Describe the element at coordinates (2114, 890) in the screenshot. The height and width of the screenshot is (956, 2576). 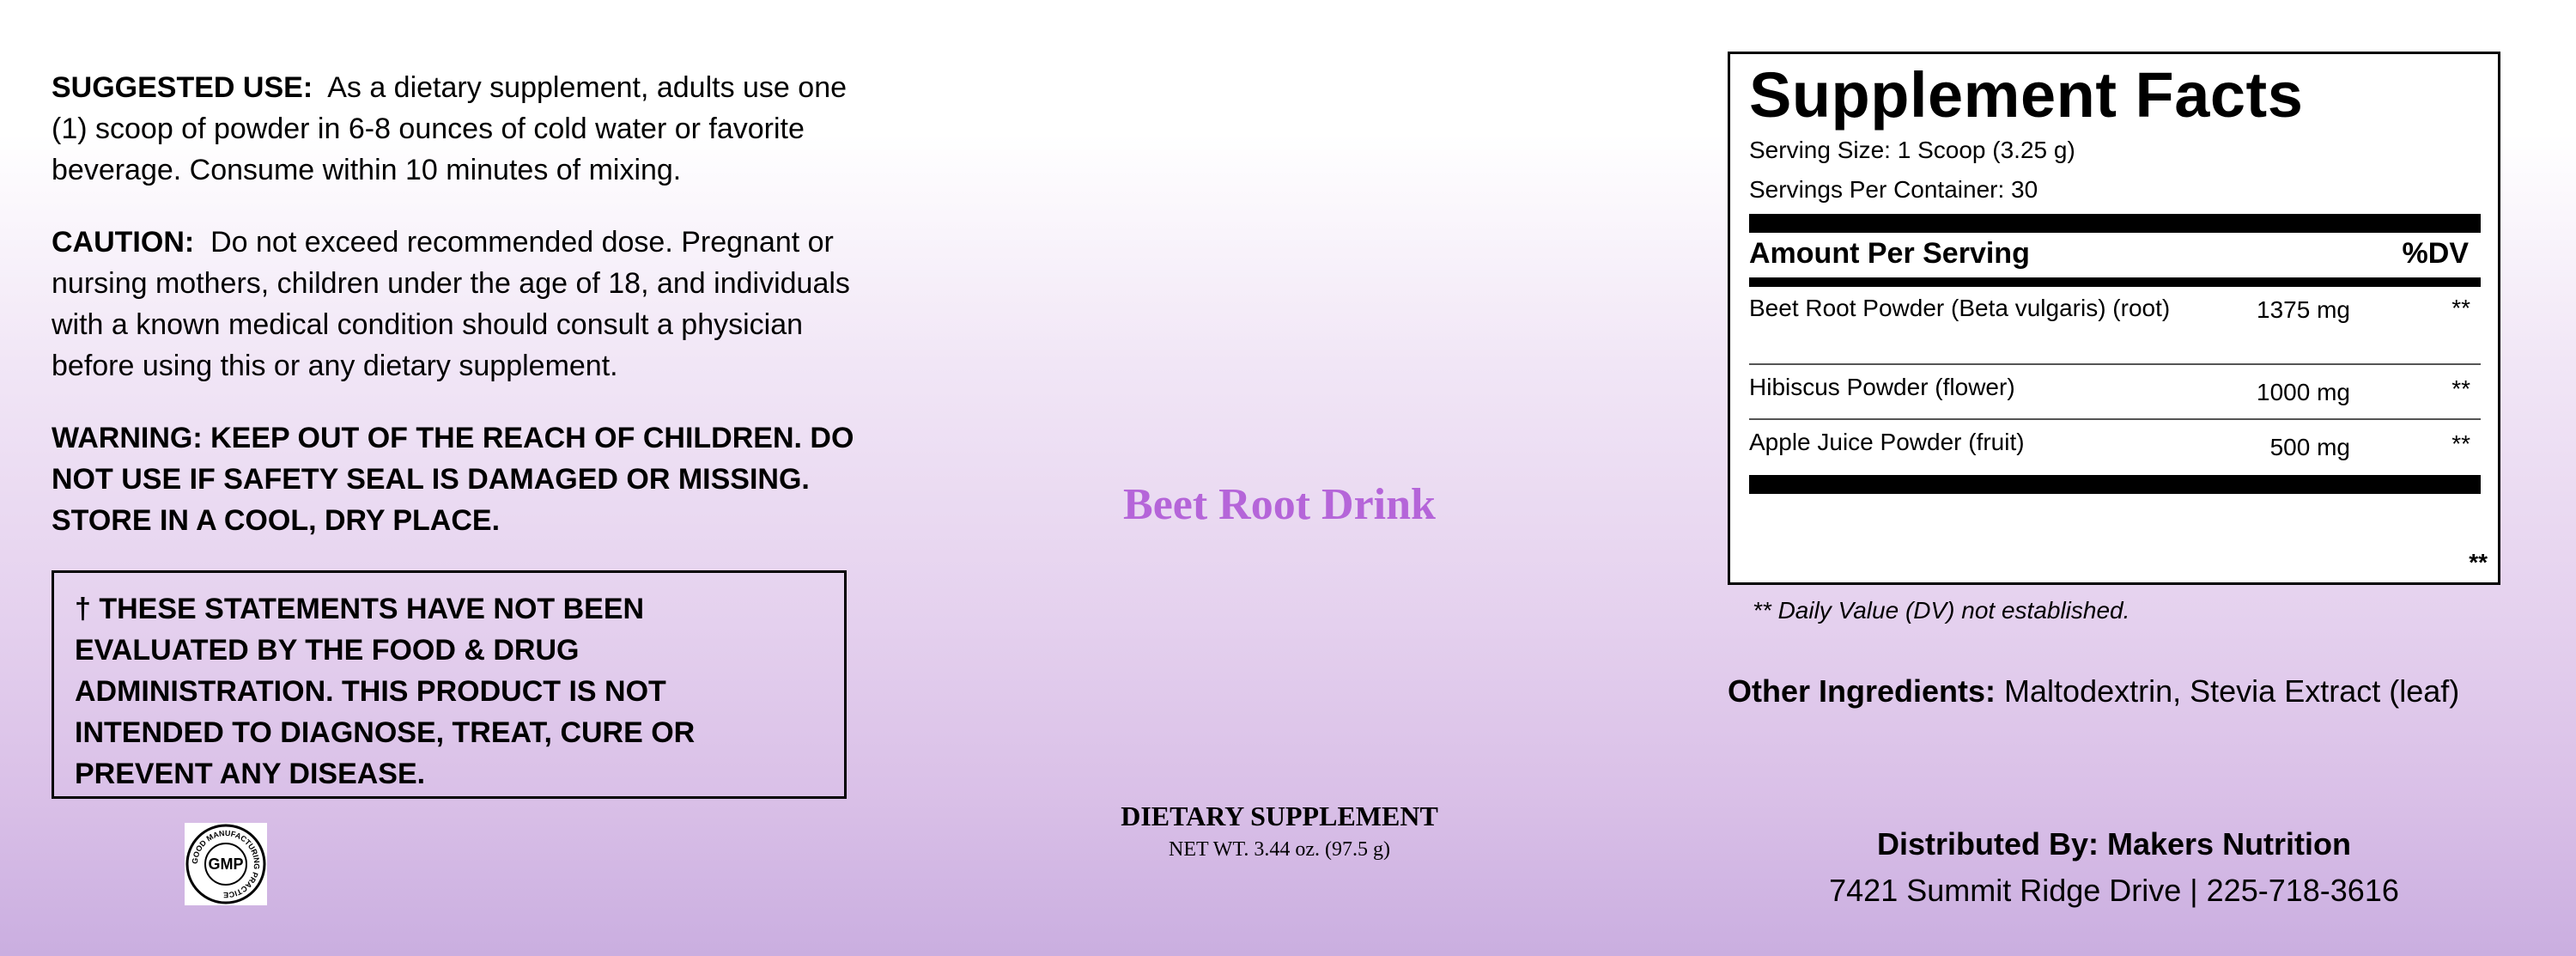
I see `distributor-address: 7421 Summit Ridge Drive | 225-718-3616` at that location.